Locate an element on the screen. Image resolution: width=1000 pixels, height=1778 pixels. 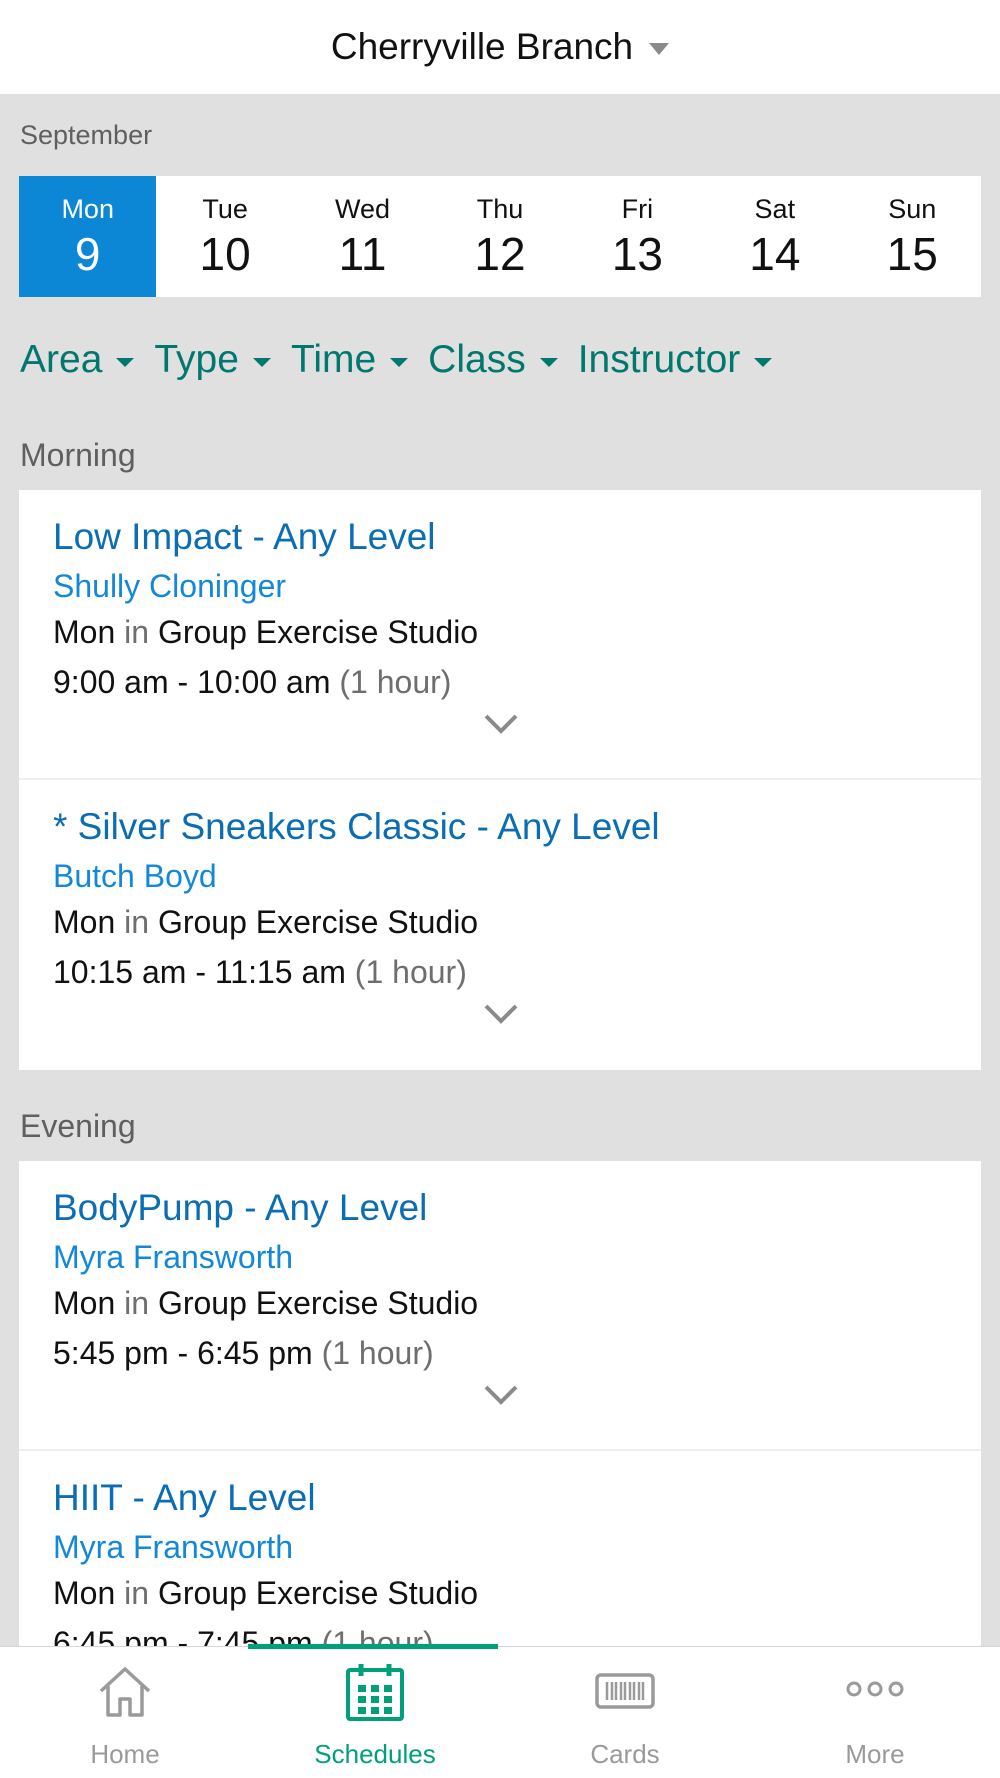
time-range: 10:15 am - 11:15 am is located at coordinates (199, 972).